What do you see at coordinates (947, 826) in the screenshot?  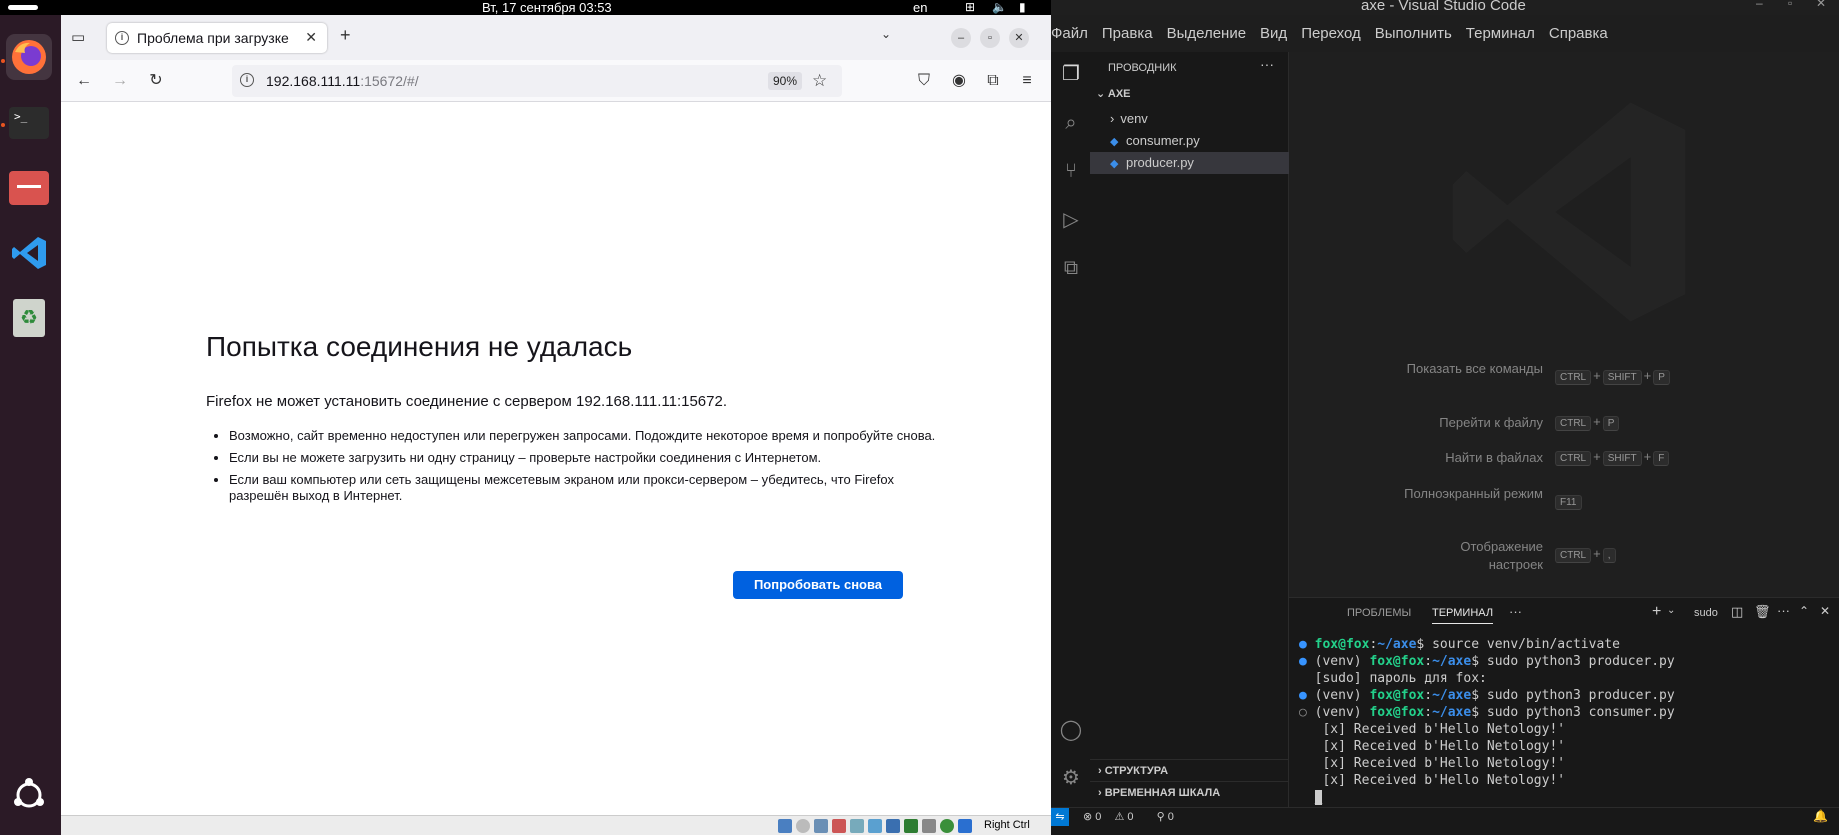 I see `guest-additions-icon` at bounding box center [947, 826].